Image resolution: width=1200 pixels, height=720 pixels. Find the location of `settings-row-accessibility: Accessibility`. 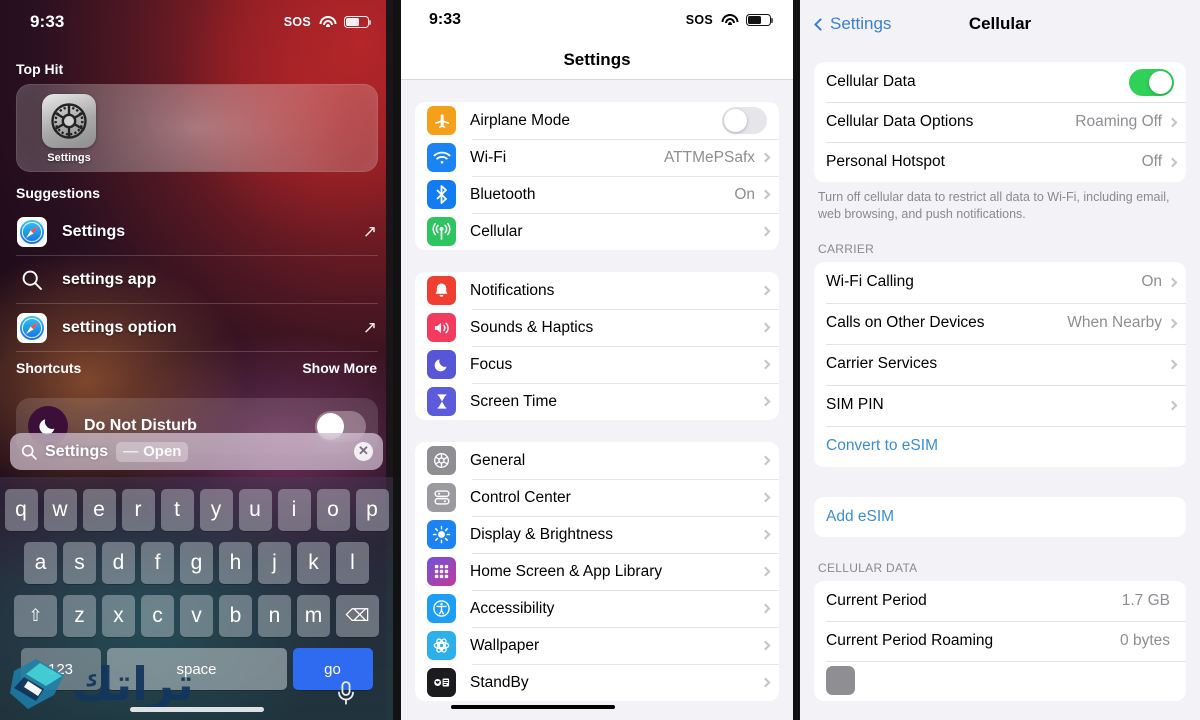

settings-row-accessibility: Accessibility is located at coordinates (597, 608).